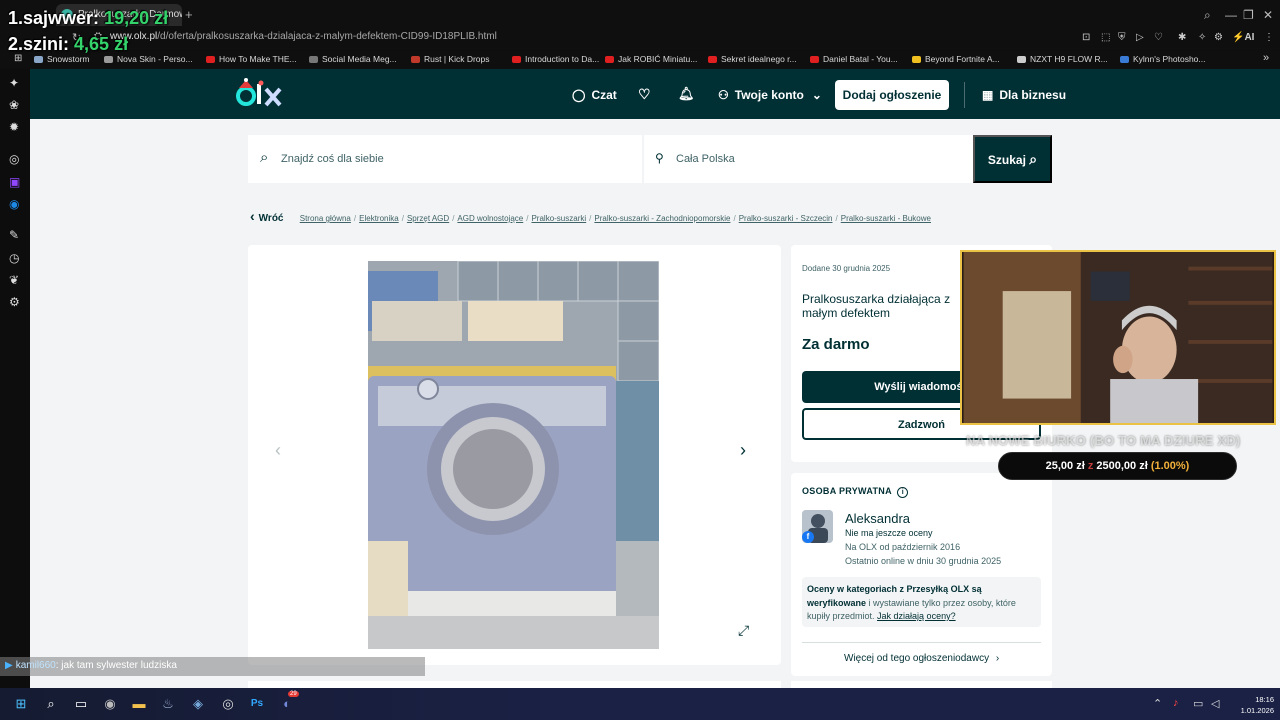 The height and width of the screenshot is (720, 1280). I want to click on favorites-heart-icon: ♡, so click(644, 94).